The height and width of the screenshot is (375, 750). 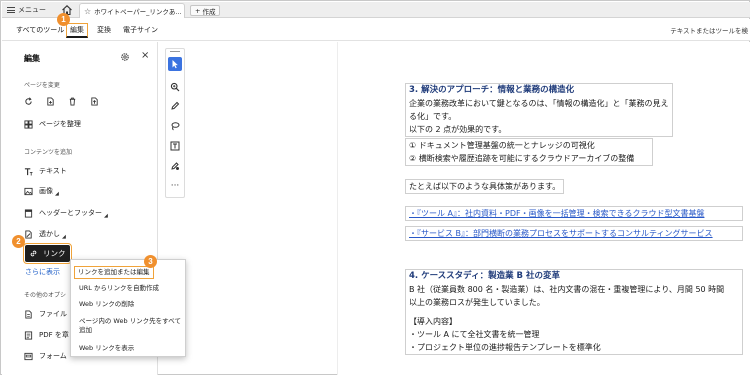 I want to click on insert-page-icon, so click(x=50, y=101).